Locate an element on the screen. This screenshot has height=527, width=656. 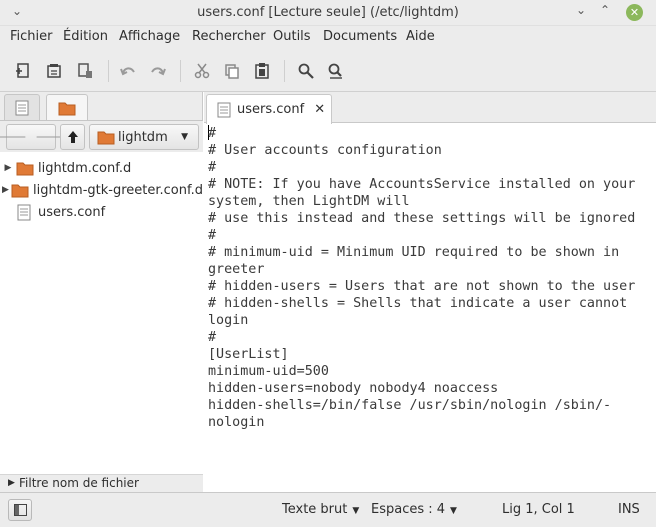
menu-edition: Édition is located at coordinates (85, 36).